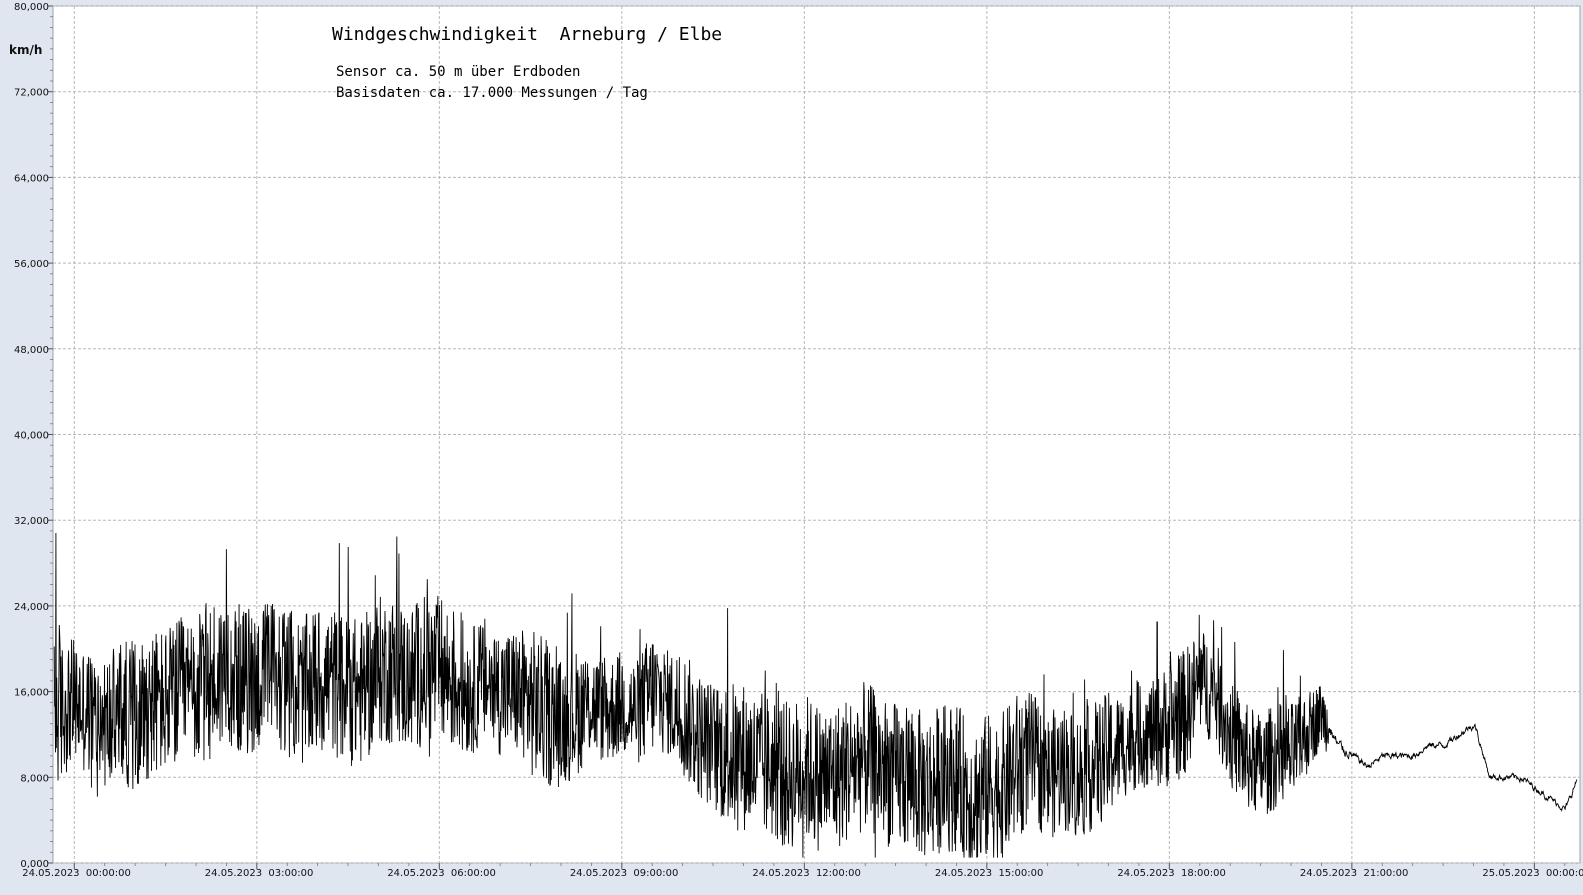 The width and height of the screenshot is (1583, 895). What do you see at coordinates (806, 873) in the screenshot?
I see `x-tick-label: 24.05.2023 12:00:00` at bounding box center [806, 873].